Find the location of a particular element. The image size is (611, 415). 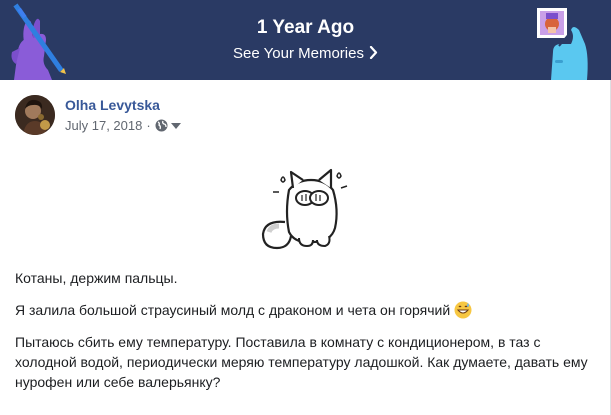

cat-sticker is located at coordinates (304, 209).